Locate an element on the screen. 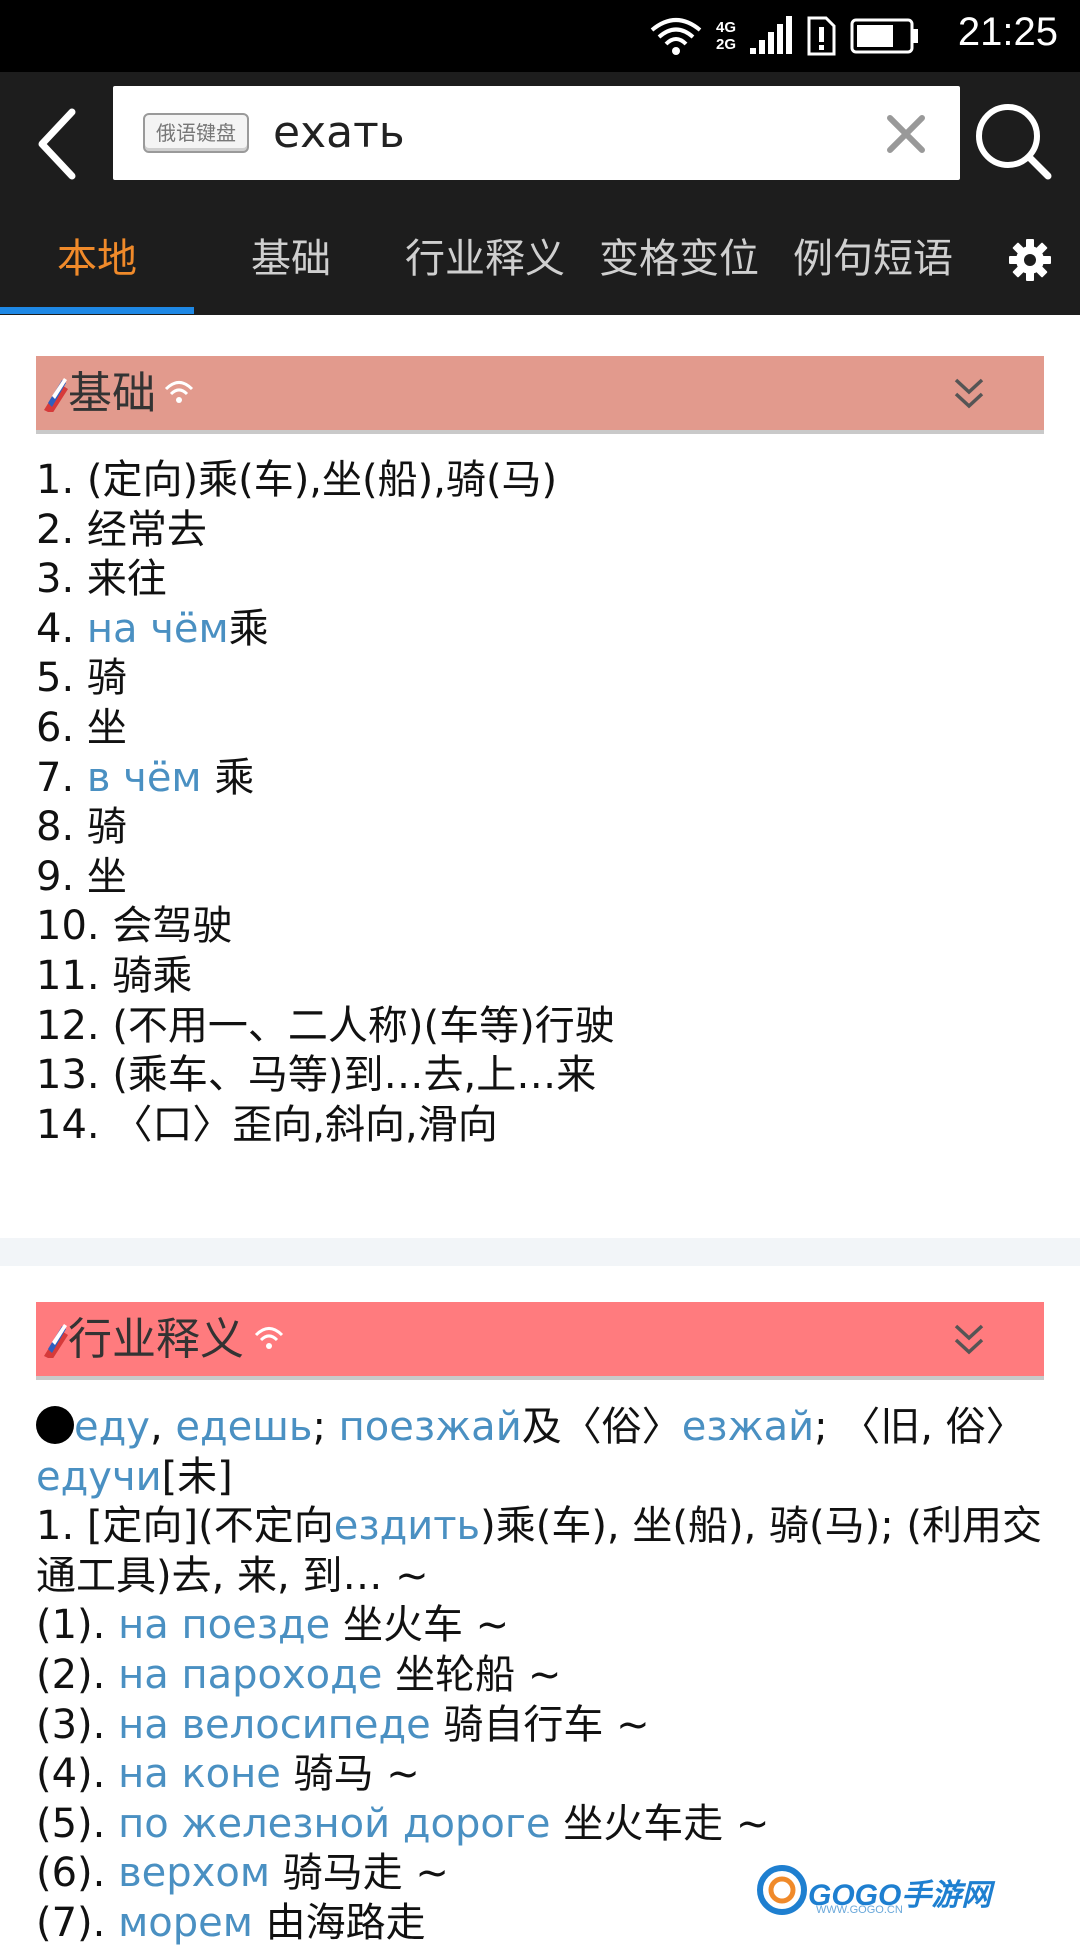 This screenshot has height=1949, width=1080. network-type: 4G 2G is located at coordinates (726, 36).